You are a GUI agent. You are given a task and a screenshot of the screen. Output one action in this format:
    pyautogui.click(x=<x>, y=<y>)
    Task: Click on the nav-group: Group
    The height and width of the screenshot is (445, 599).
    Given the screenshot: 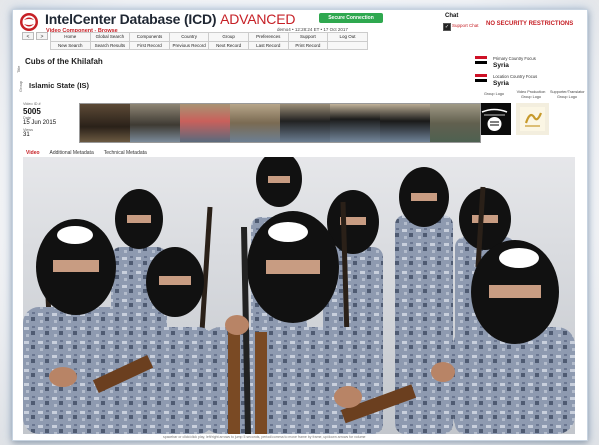 What is the action you would take?
    pyautogui.click(x=229, y=37)
    